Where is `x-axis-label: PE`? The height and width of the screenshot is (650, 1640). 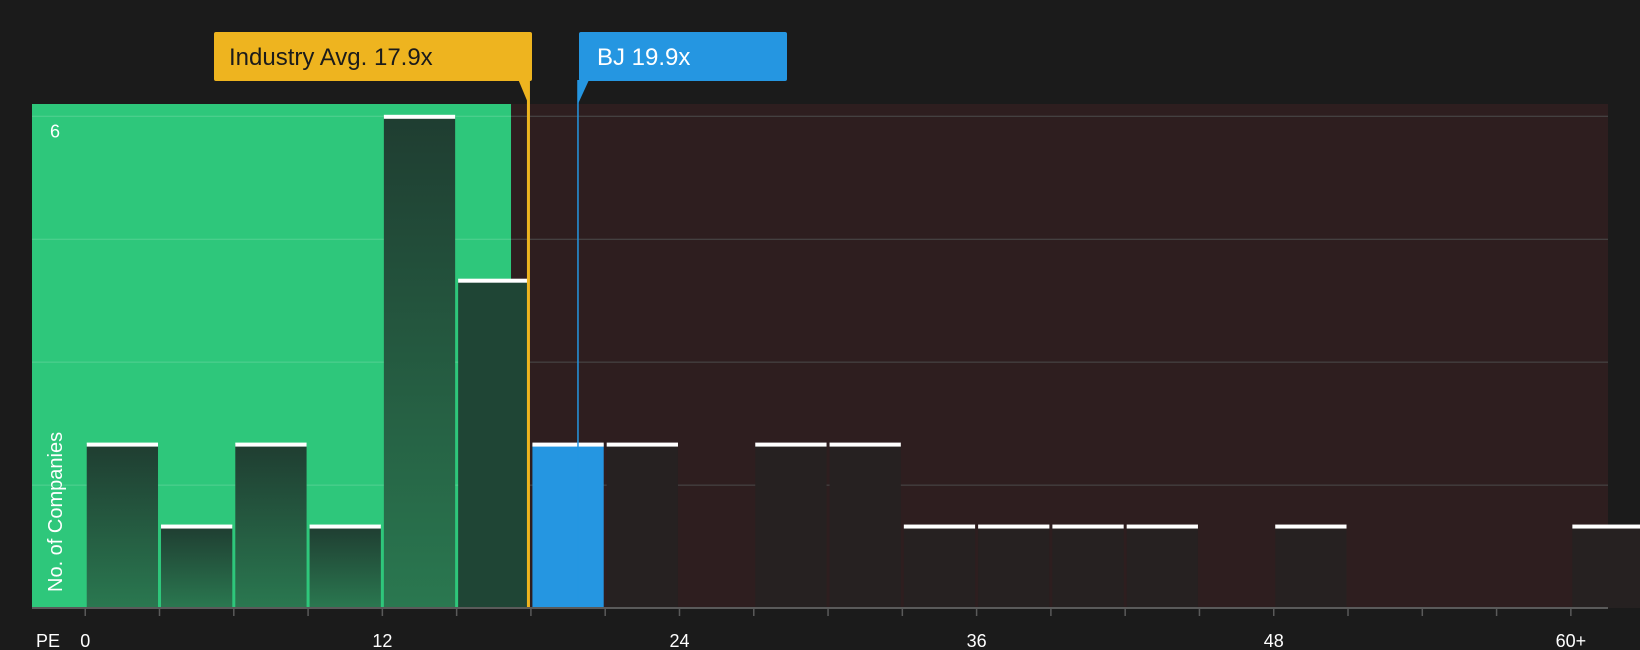 x-axis-label: PE is located at coordinates (48, 640).